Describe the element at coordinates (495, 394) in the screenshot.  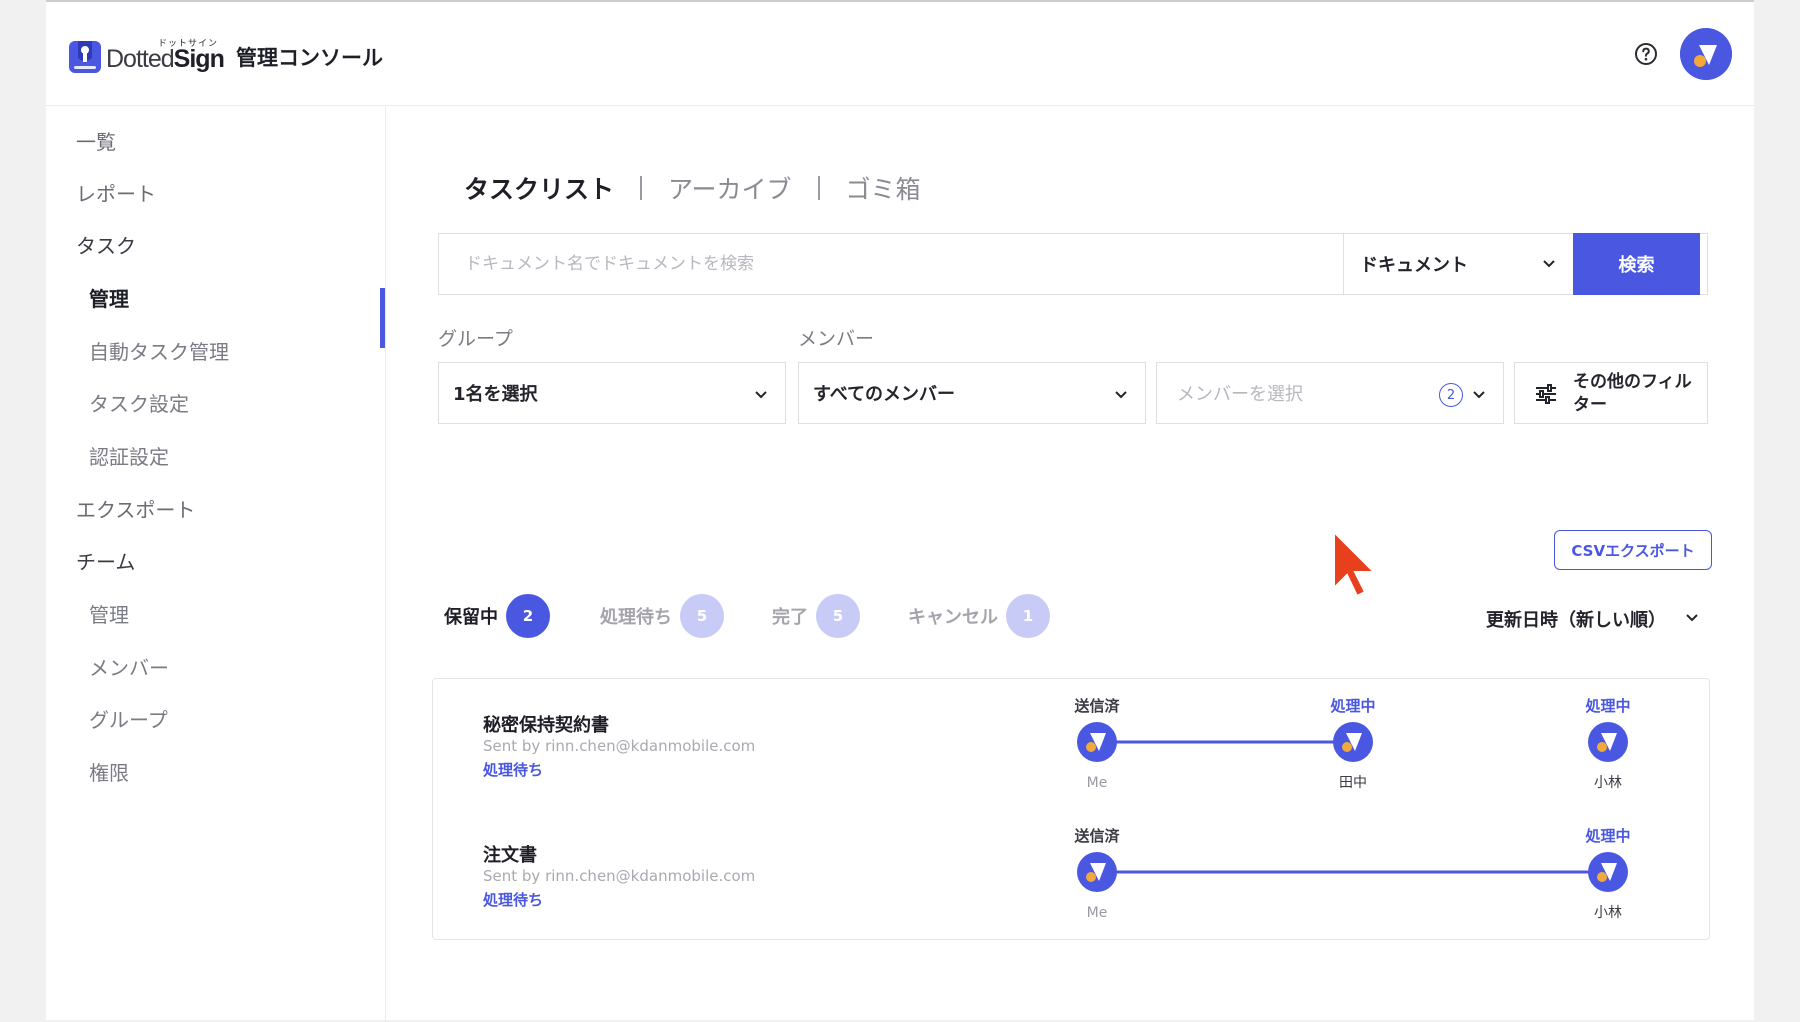
I see `group-select-value: 1名を選択` at that location.